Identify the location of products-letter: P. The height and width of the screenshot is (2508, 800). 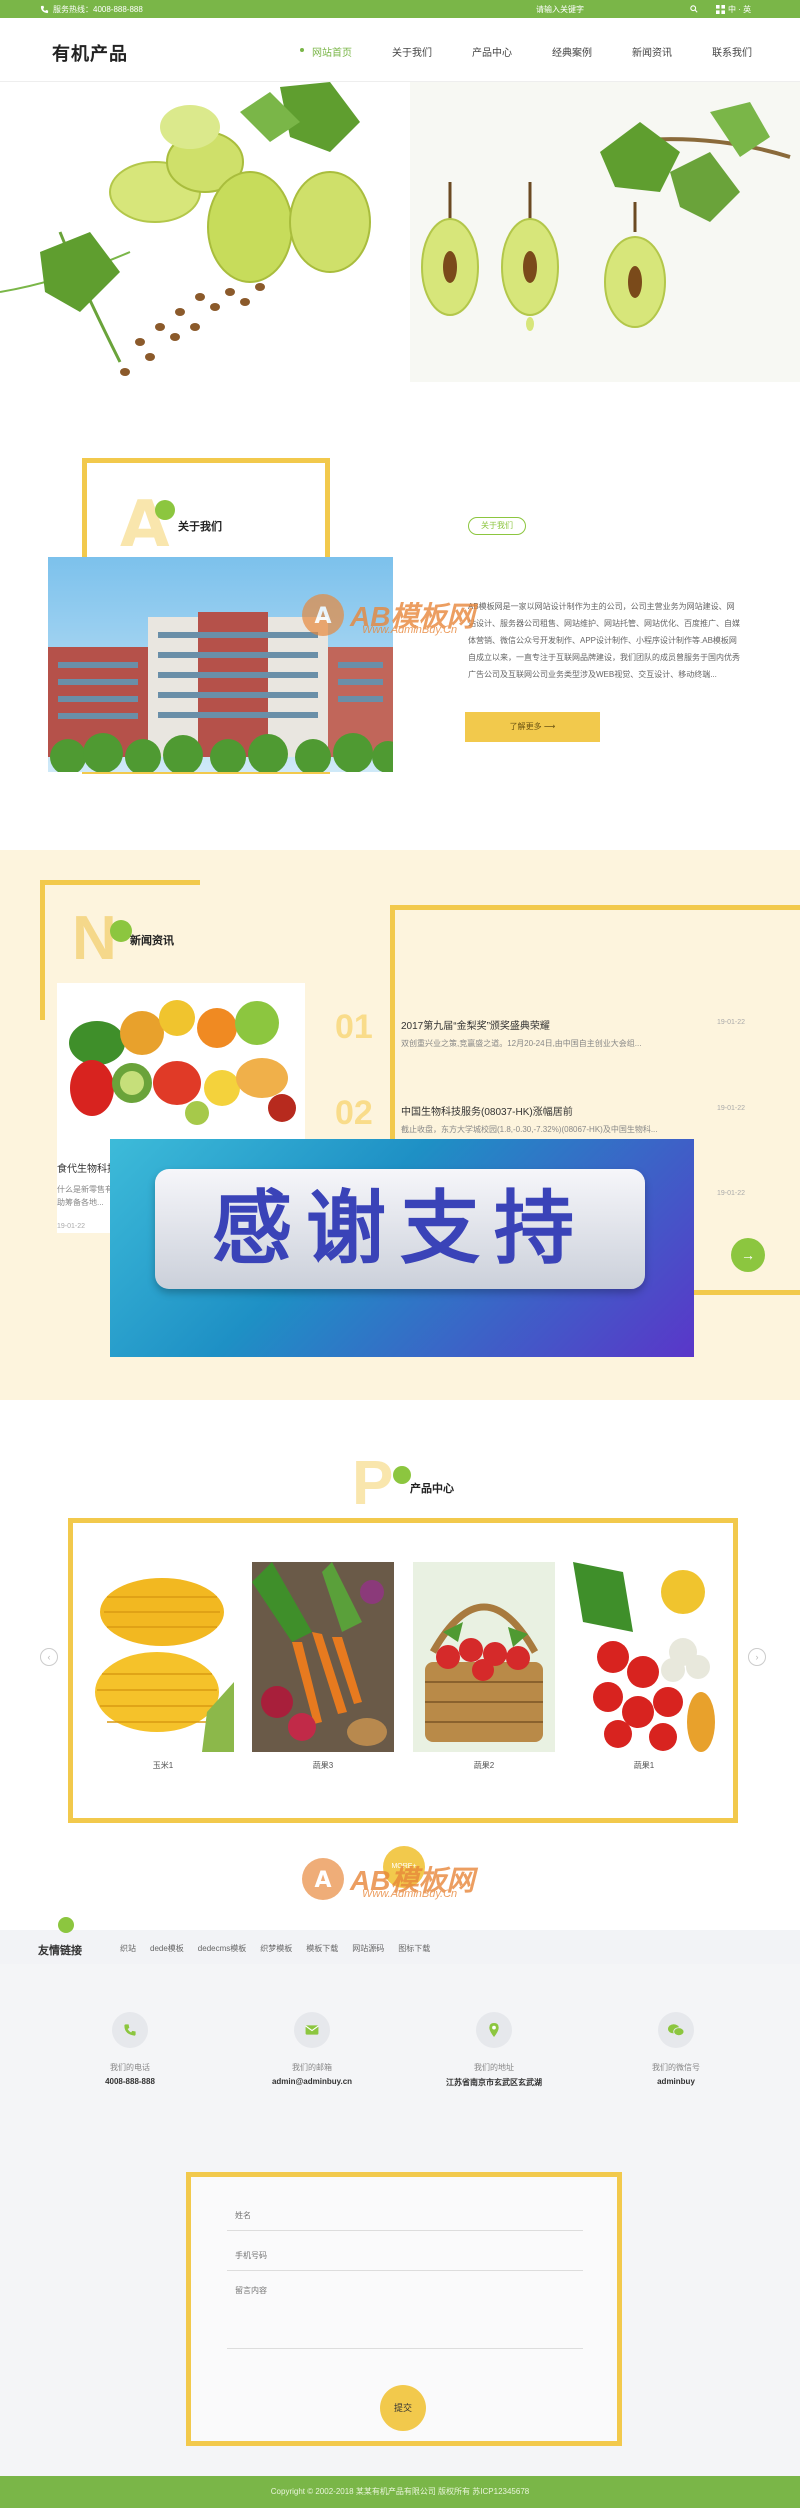
(373, 1483).